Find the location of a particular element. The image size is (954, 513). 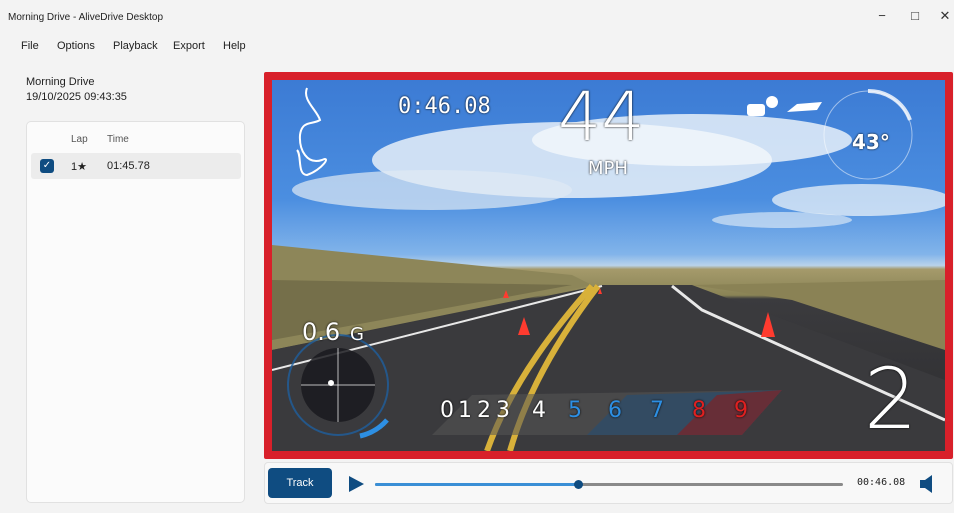

gear-9: 9 is located at coordinates (741, 410).